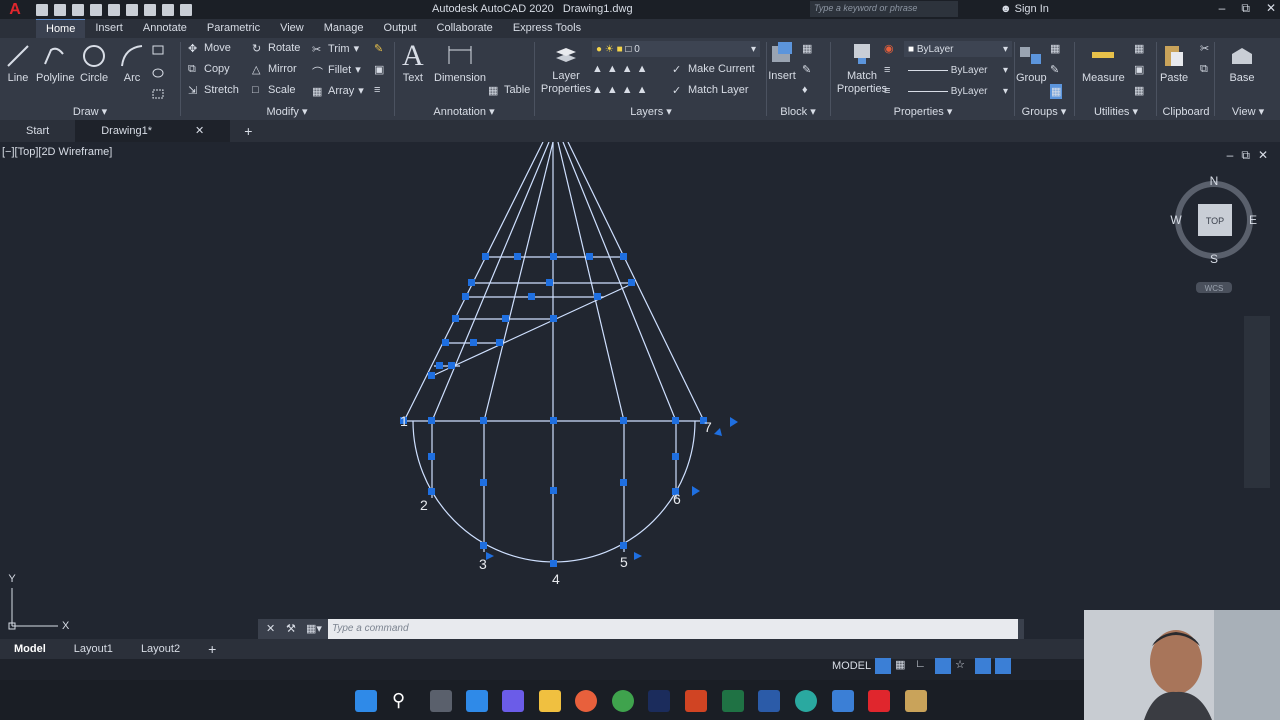 Image resolution: width=1280 pixels, height=720 pixels. What do you see at coordinates (42, 9) in the screenshot?
I see `new-file-icon` at bounding box center [42, 9].